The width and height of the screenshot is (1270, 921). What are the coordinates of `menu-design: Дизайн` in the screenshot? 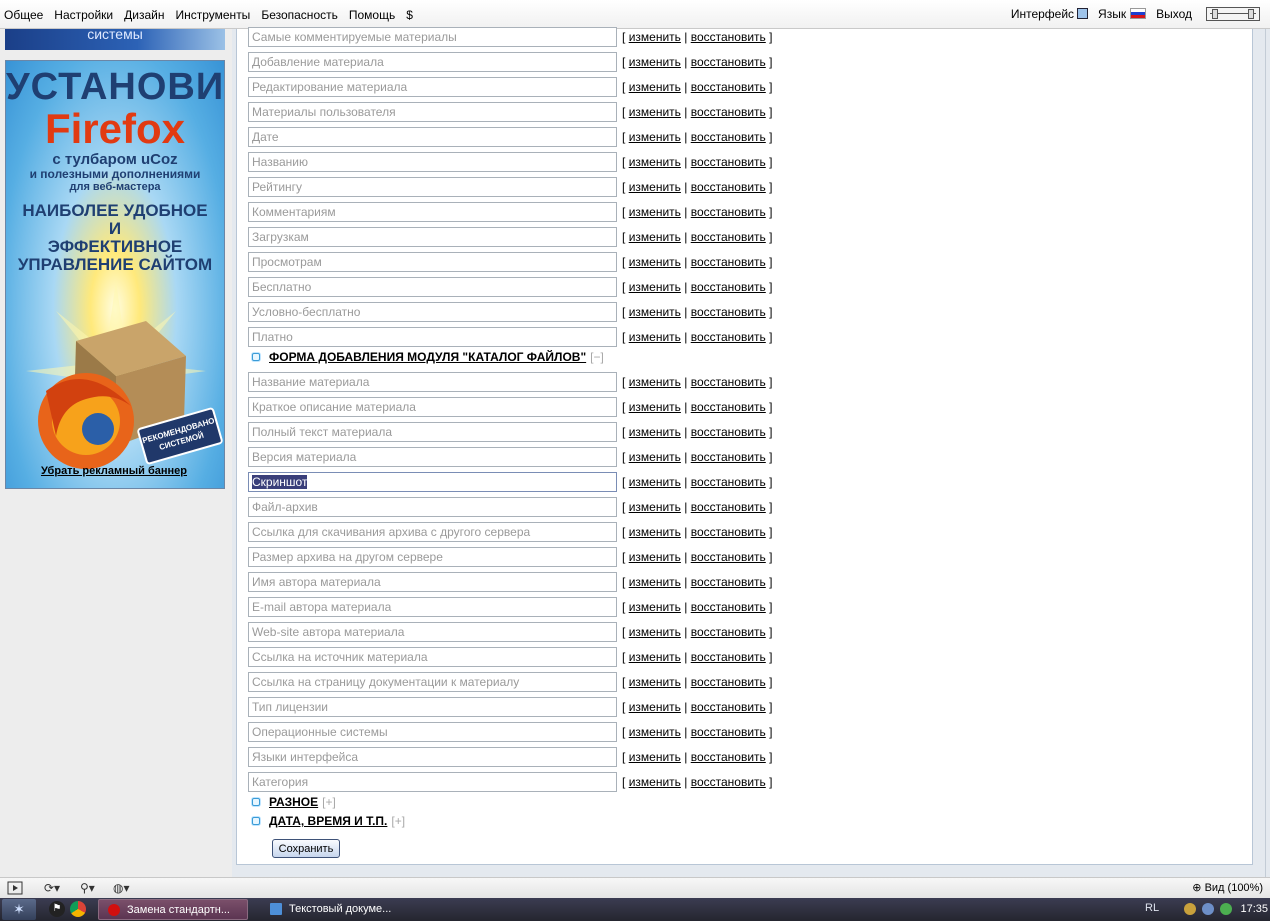 It's located at (144, 15).